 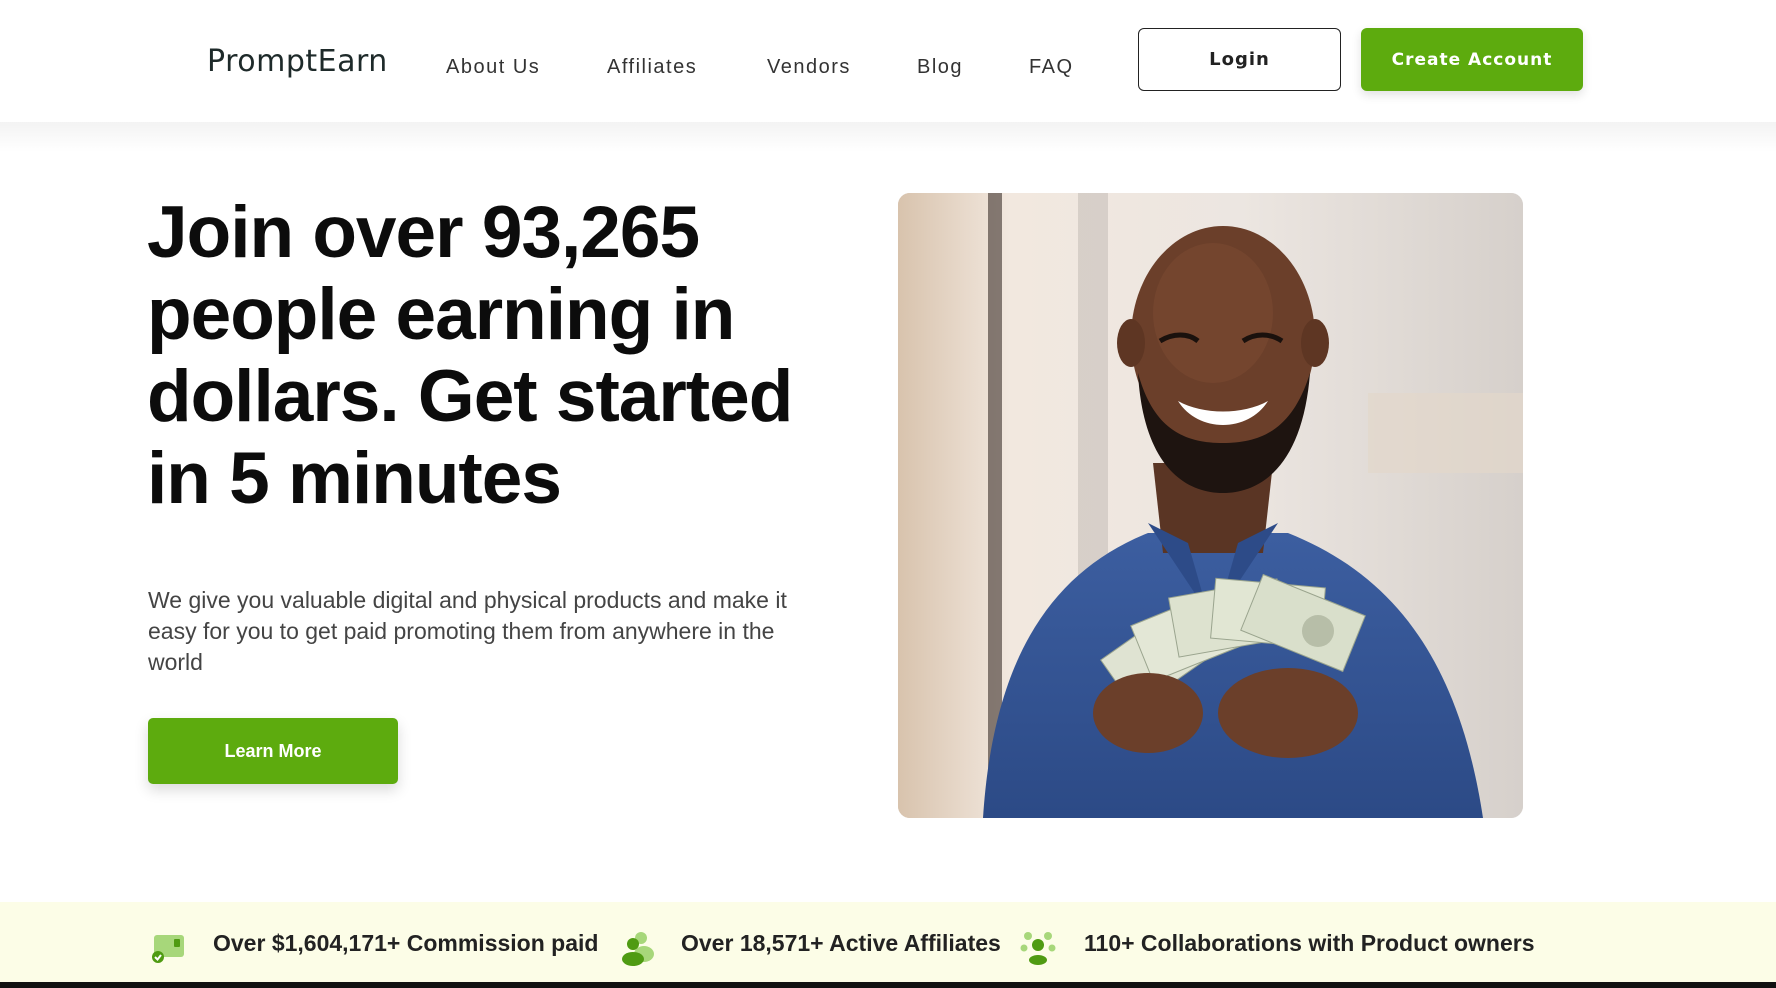 I want to click on header-shadow, so click(x=888, y=137).